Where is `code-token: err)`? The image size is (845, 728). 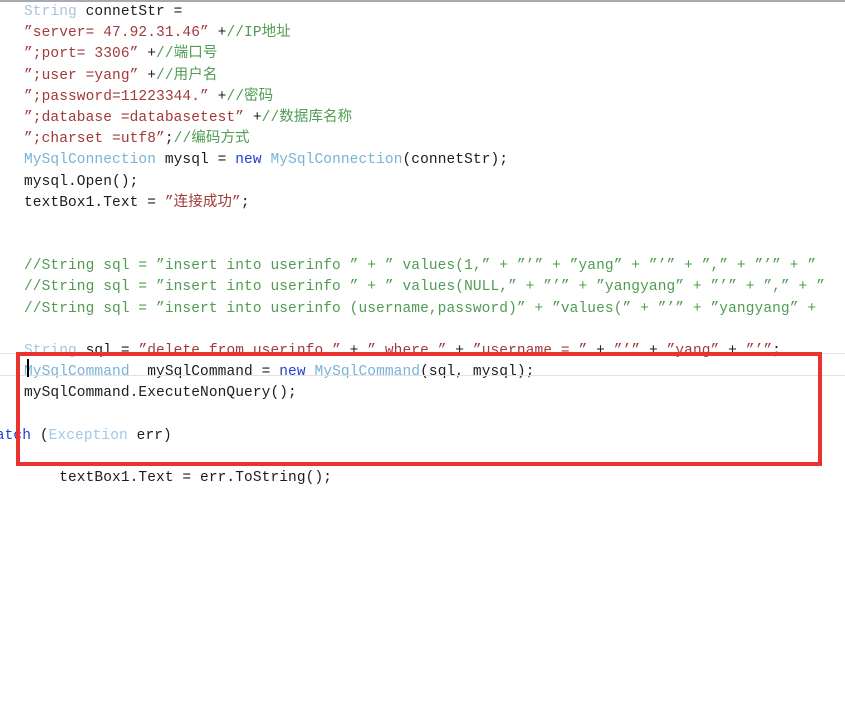 code-token: err) is located at coordinates (149, 435).